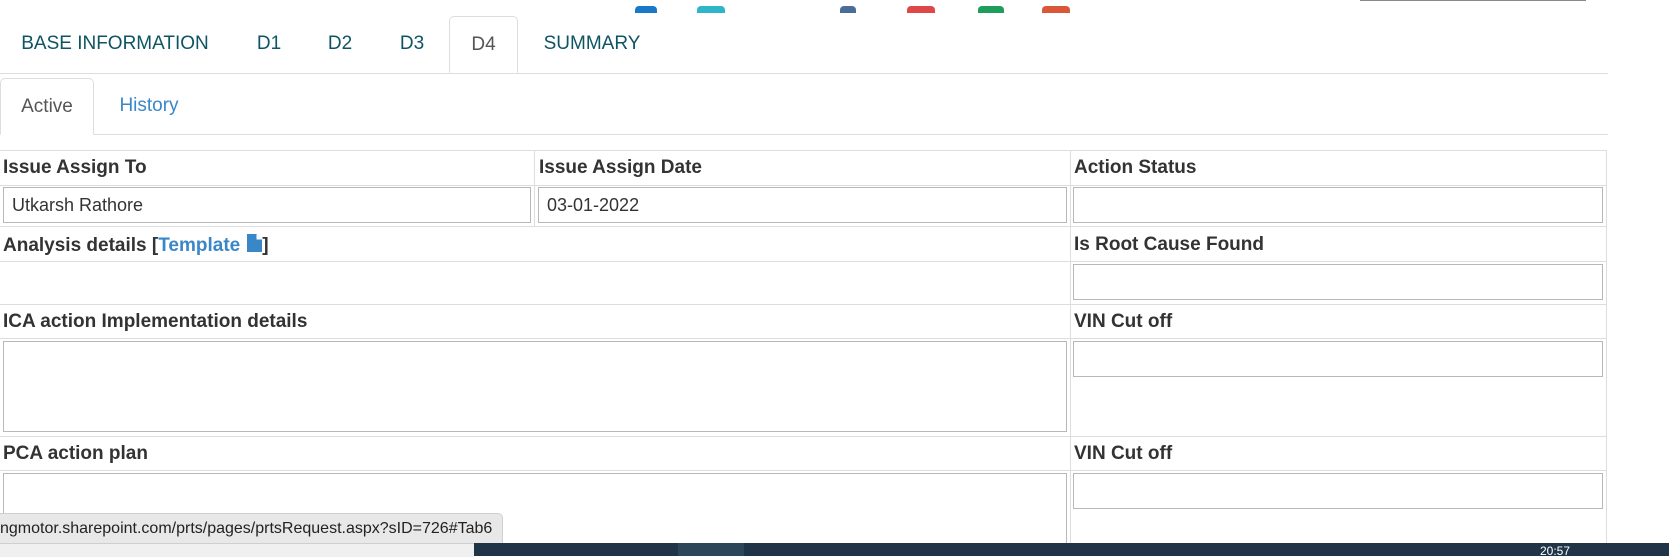 The height and width of the screenshot is (558, 1669). What do you see at coordinates (804, 106) in the screenshot?
I see `sub-tab-bar: Active History` at bounding box center [804, 106].